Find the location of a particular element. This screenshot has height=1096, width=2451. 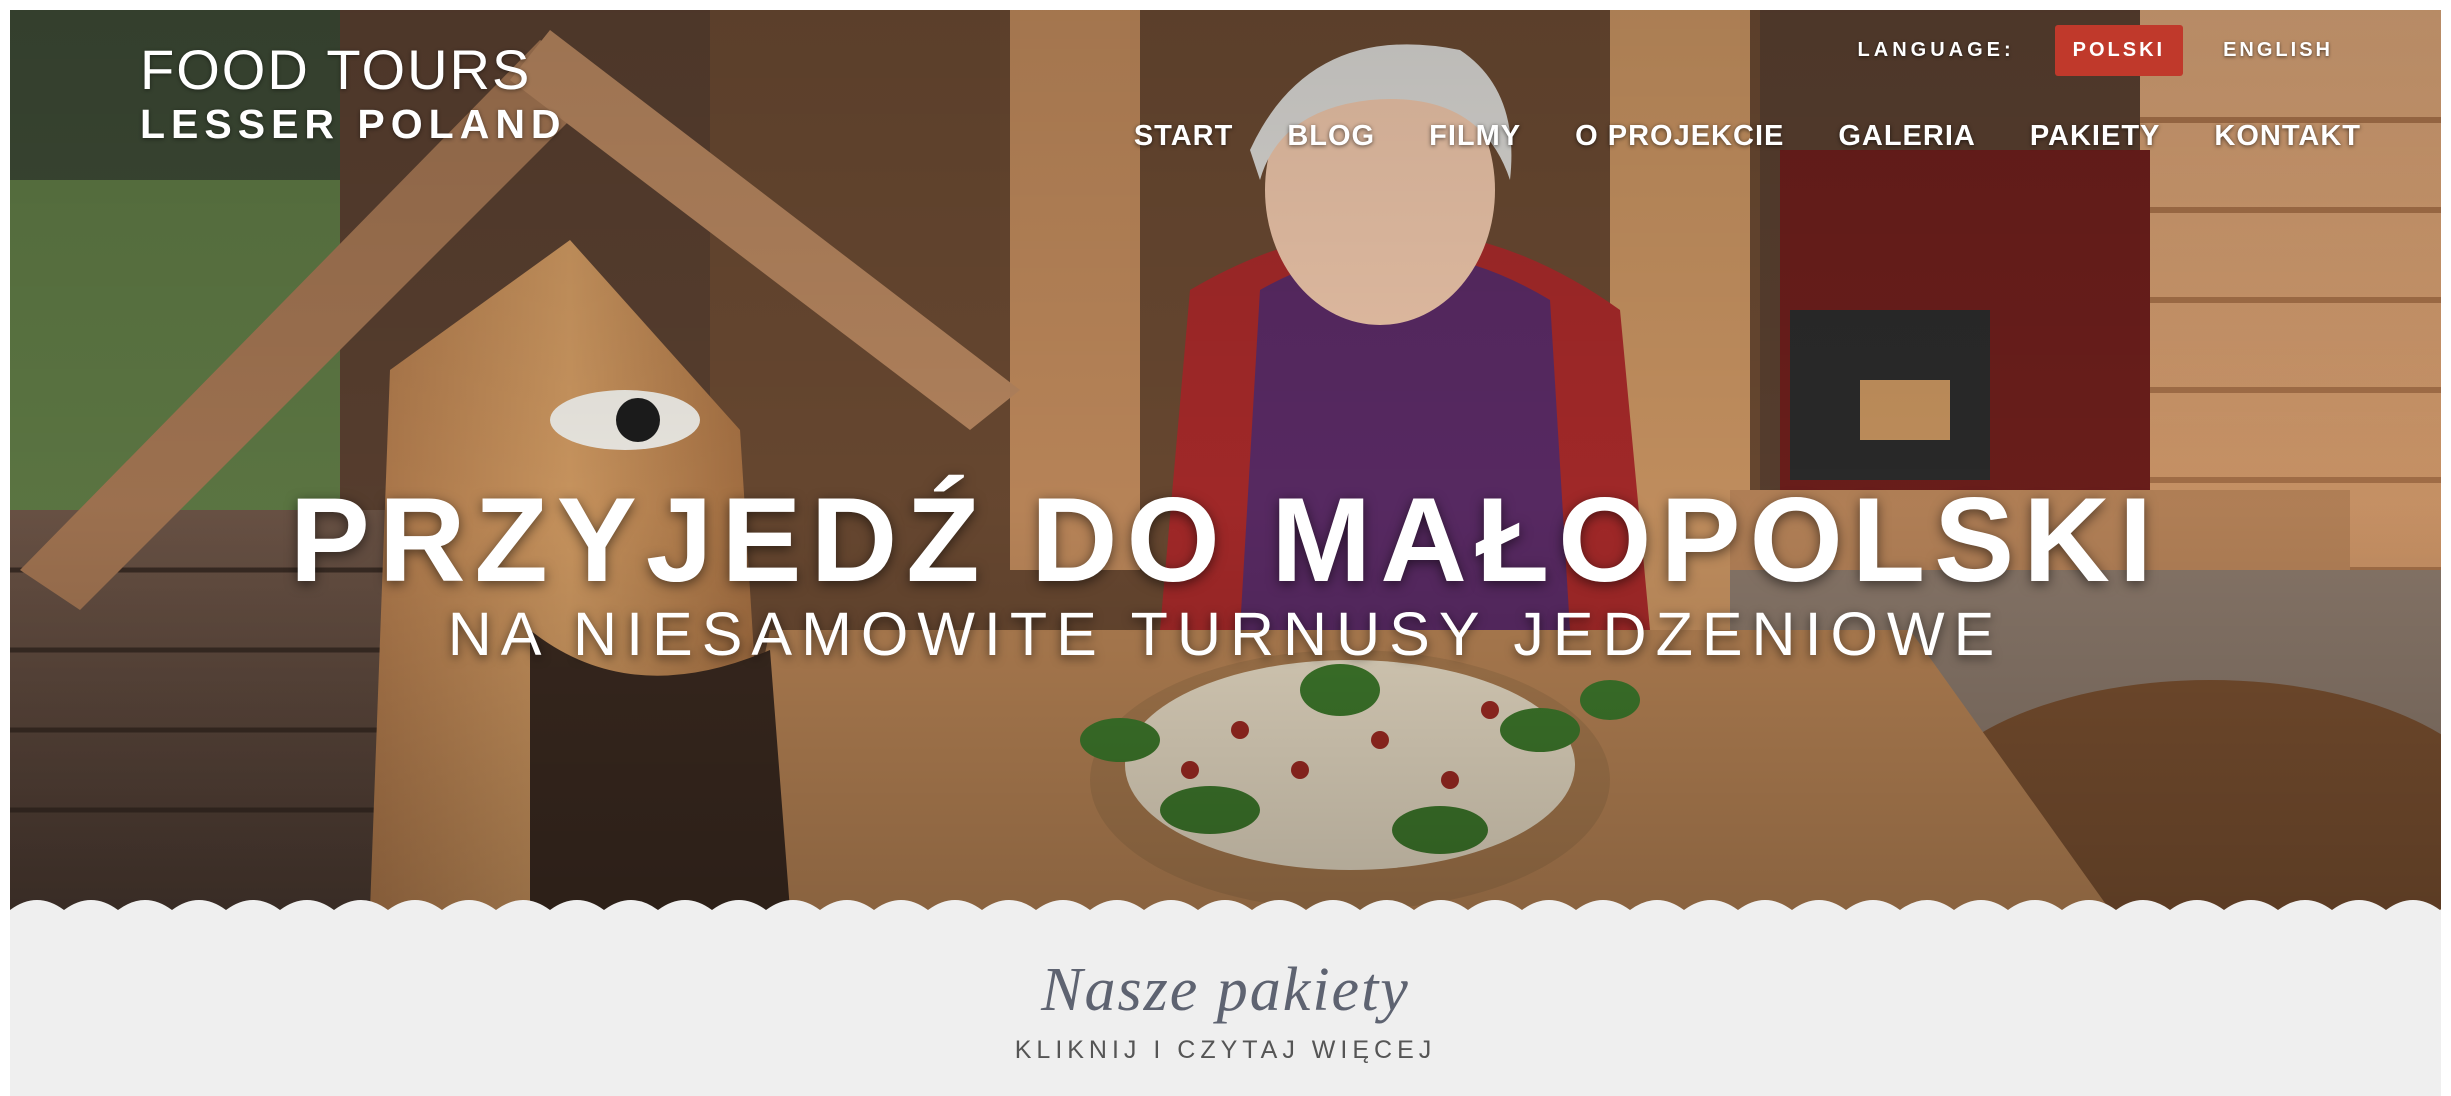

section-subtitle: KLIKNIJ I CZYTAJ WIĘCEJ is located at coordinates (1225, 1050).